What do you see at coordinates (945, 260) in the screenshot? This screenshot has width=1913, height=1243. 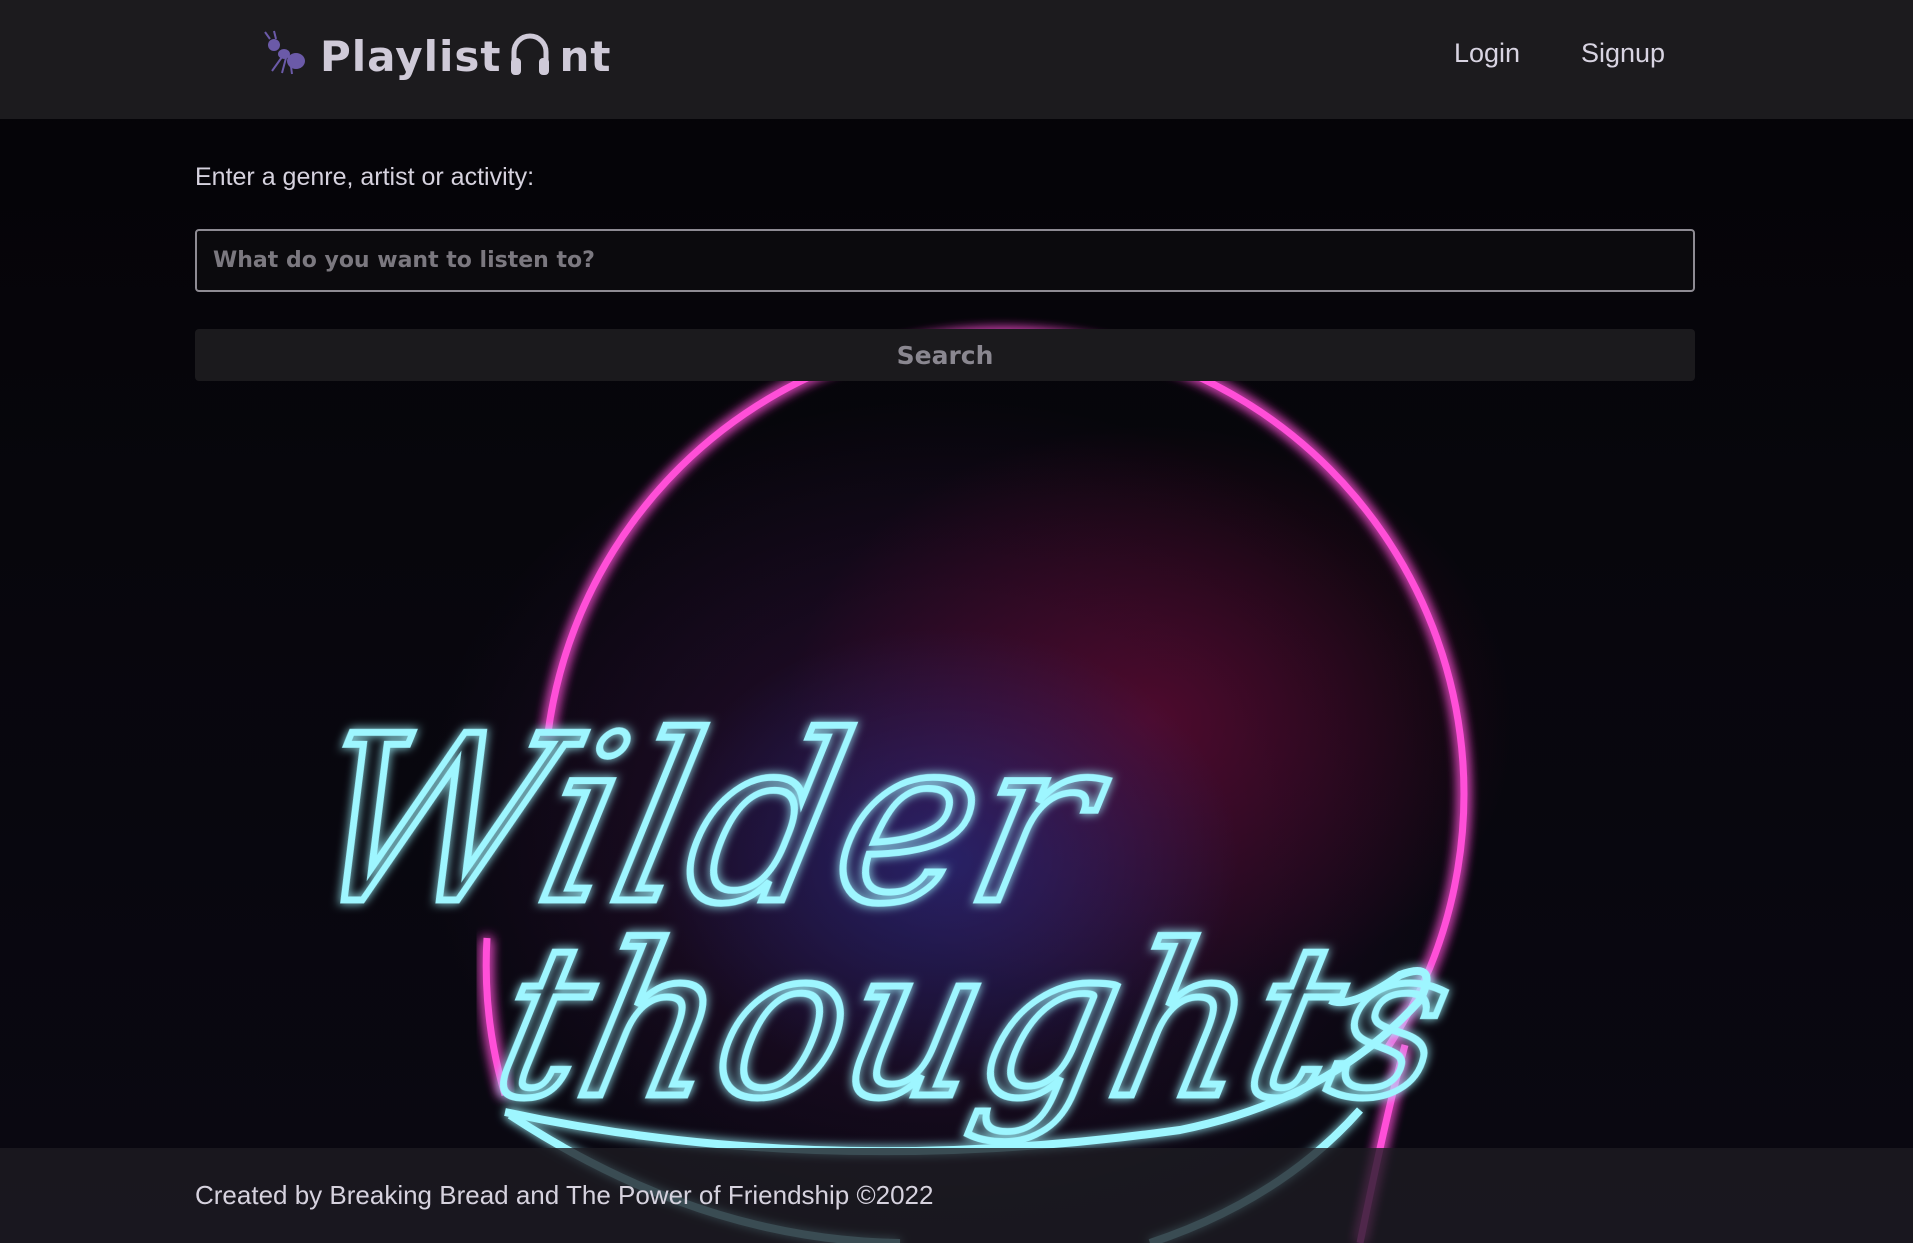 I see `search-input` at bounding box center [945, 260].